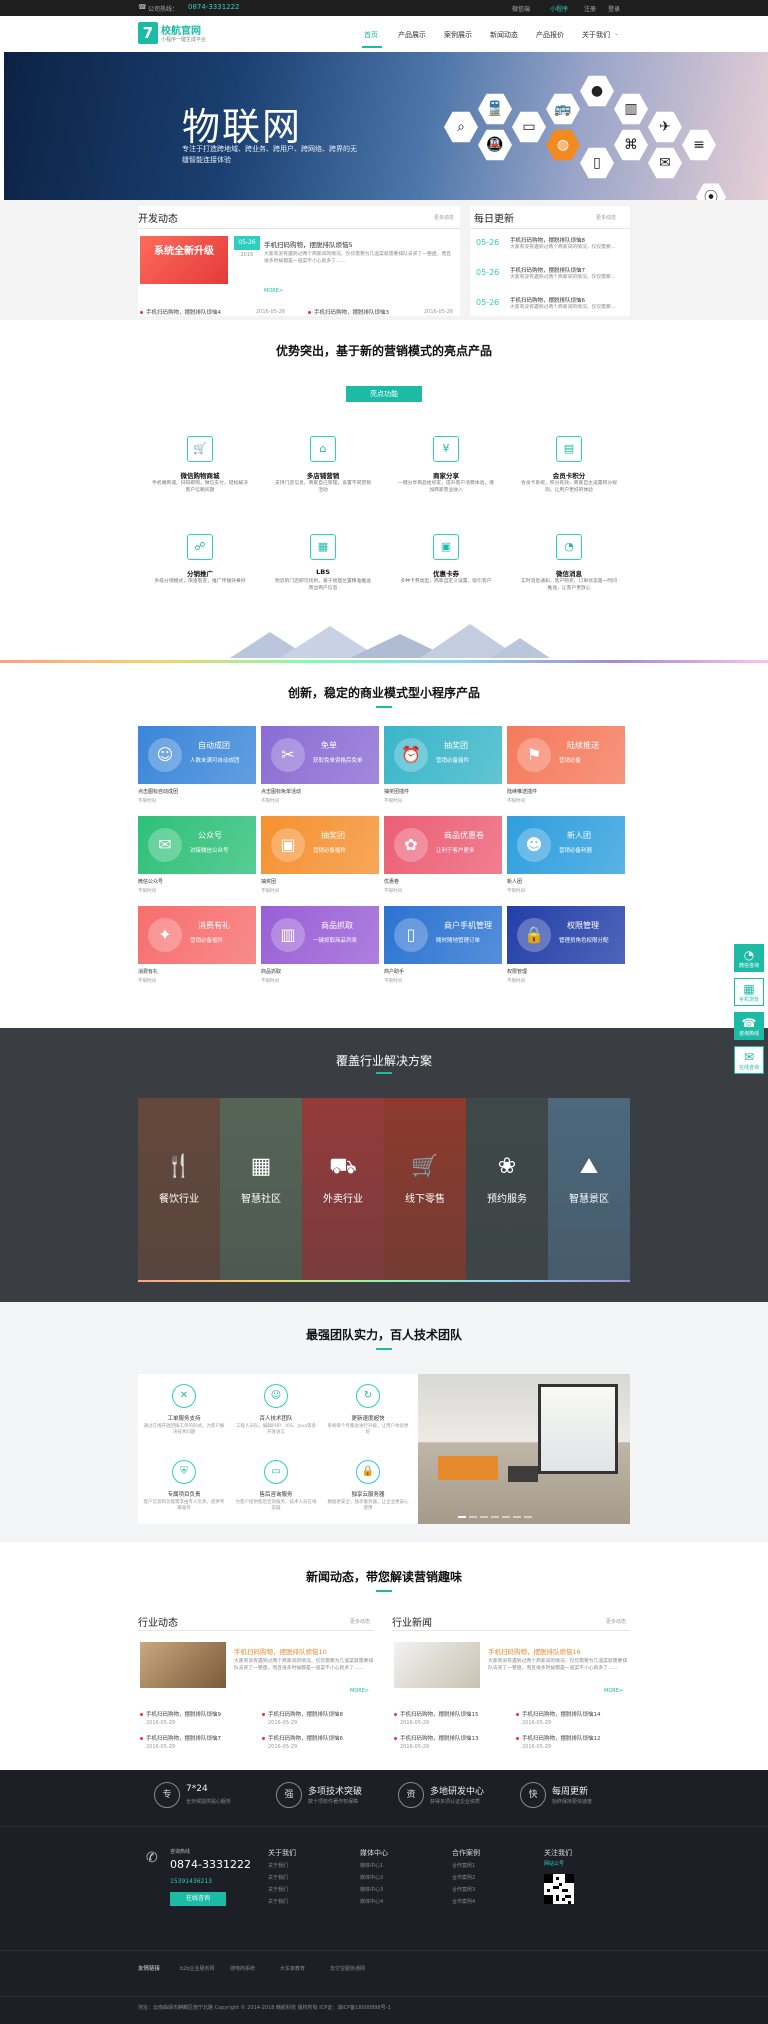  I want to click on footer-column-title: 关于我们, so click(282, 1853).